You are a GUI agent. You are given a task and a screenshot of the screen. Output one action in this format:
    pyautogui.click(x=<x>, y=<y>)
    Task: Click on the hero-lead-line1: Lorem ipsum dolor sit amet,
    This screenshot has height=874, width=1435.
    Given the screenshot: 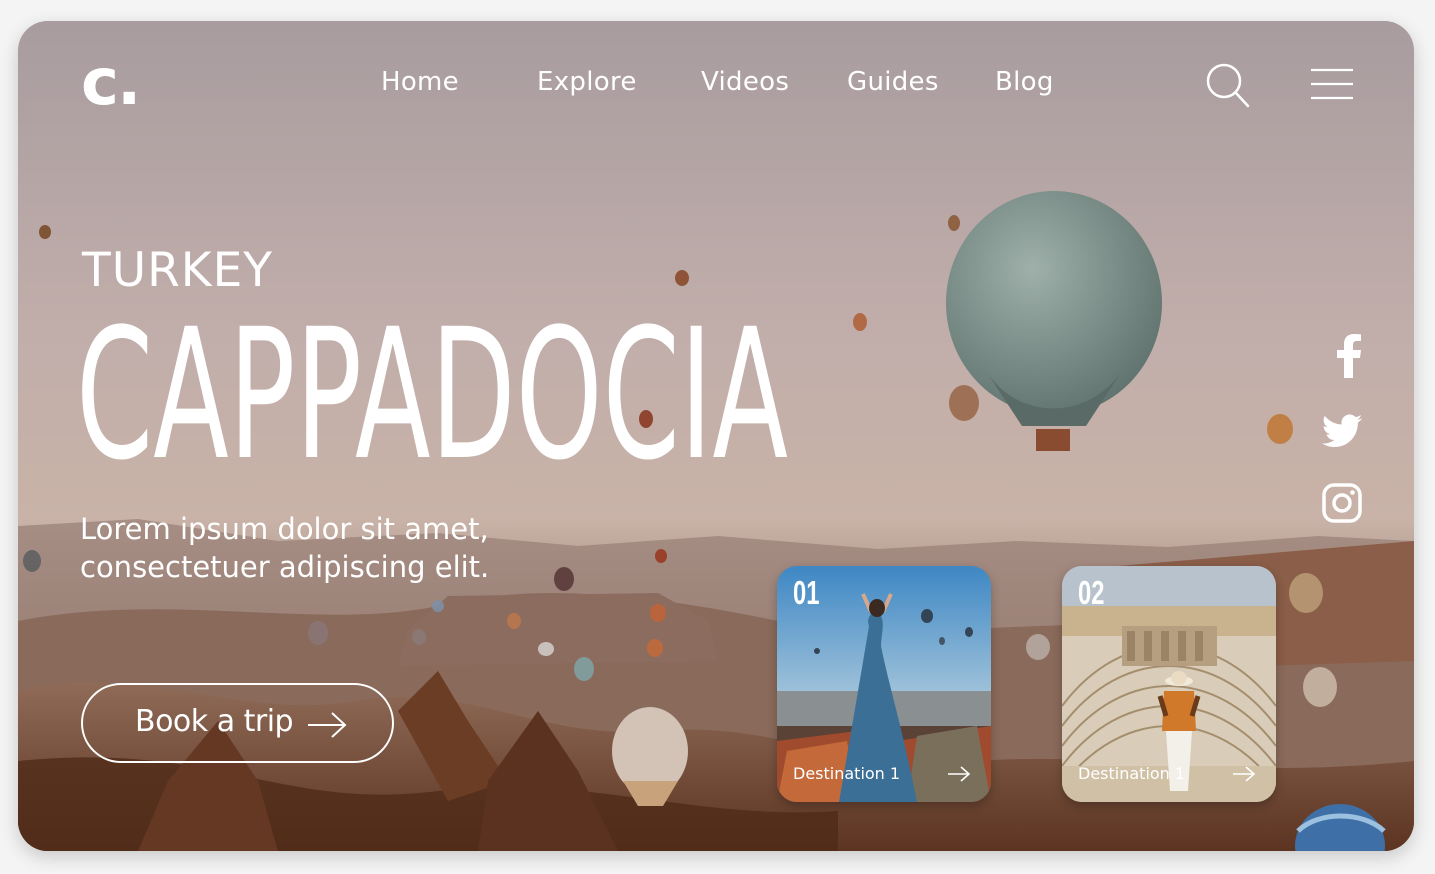 What is the action you would take?
    pyautogui.click(x=284, y=529)
    